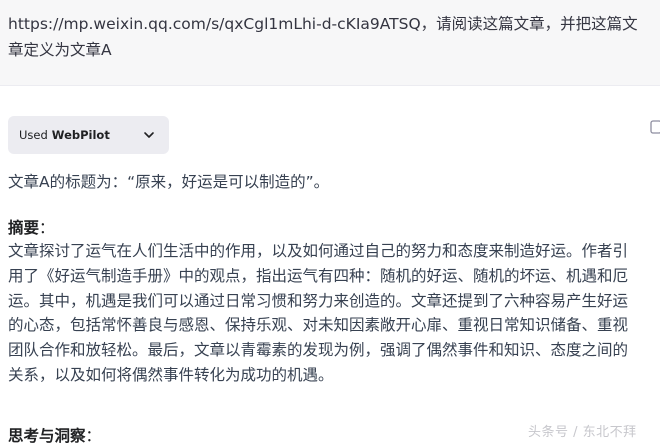  I want to click on summary-heading: 摘要：, so click(31, 228).